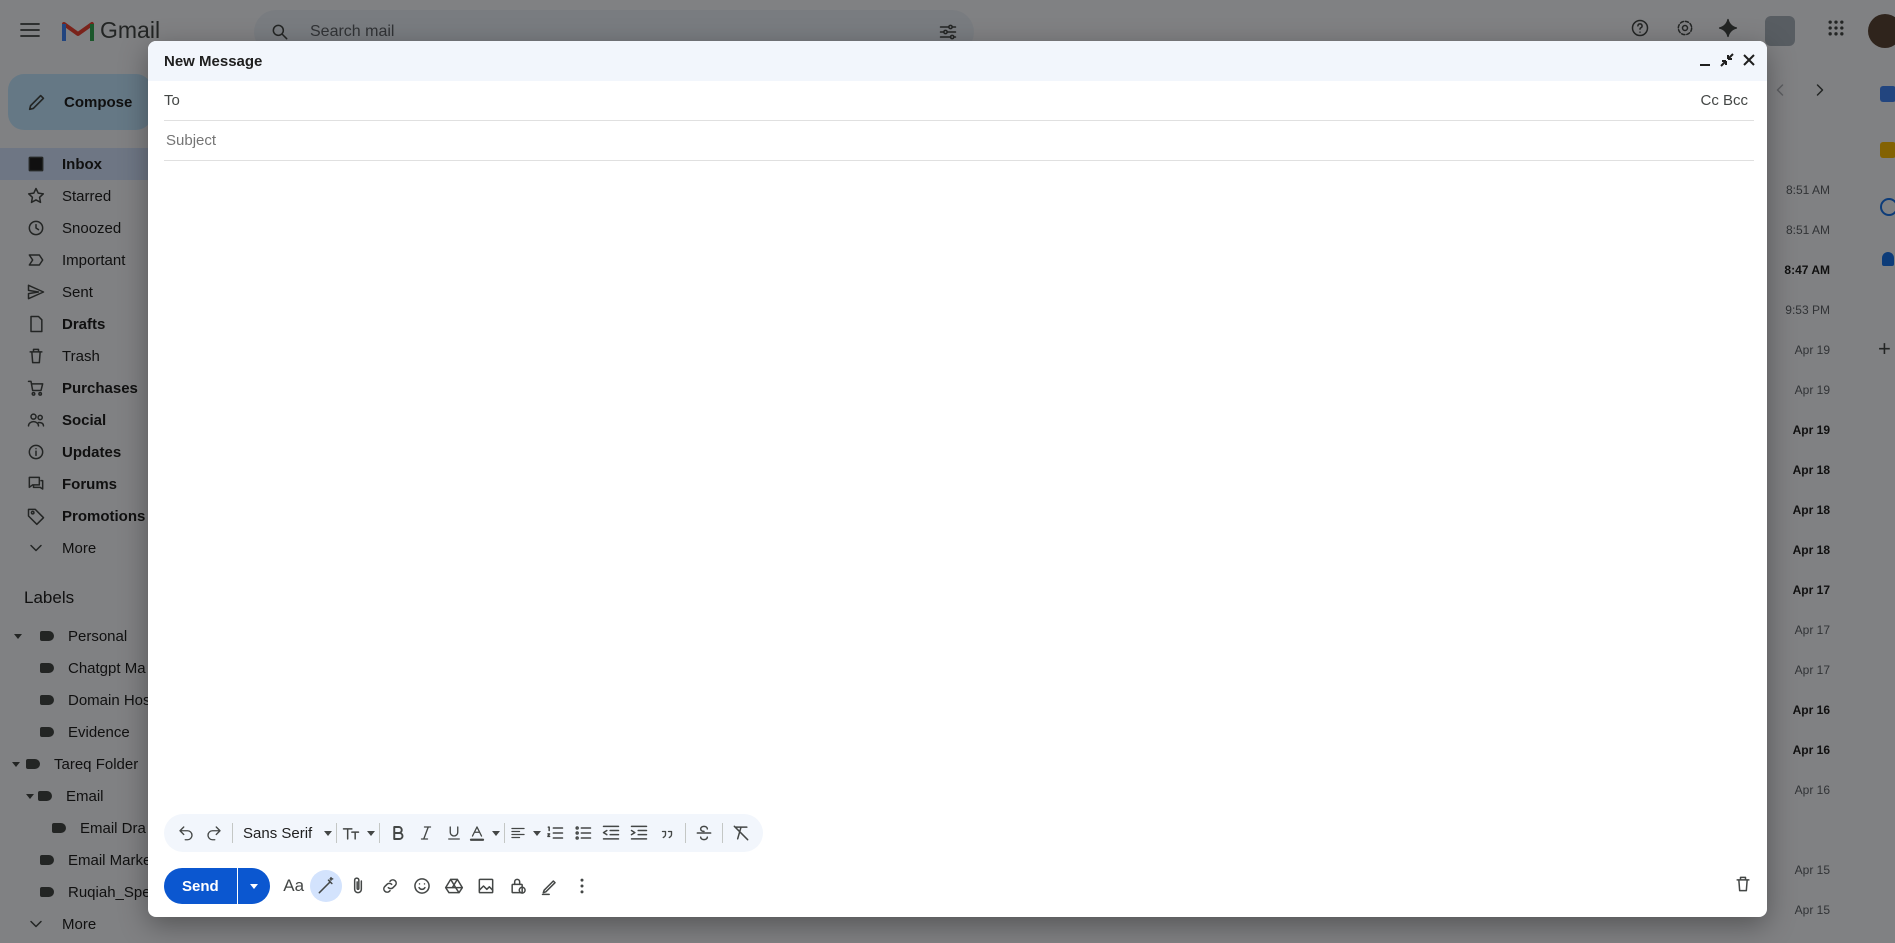 This screenshot has width=1895, height=943. What do you see at coordinates (200, 886) in the screenshot?
I see `send-button: Send` at bounding box center [200, 886].